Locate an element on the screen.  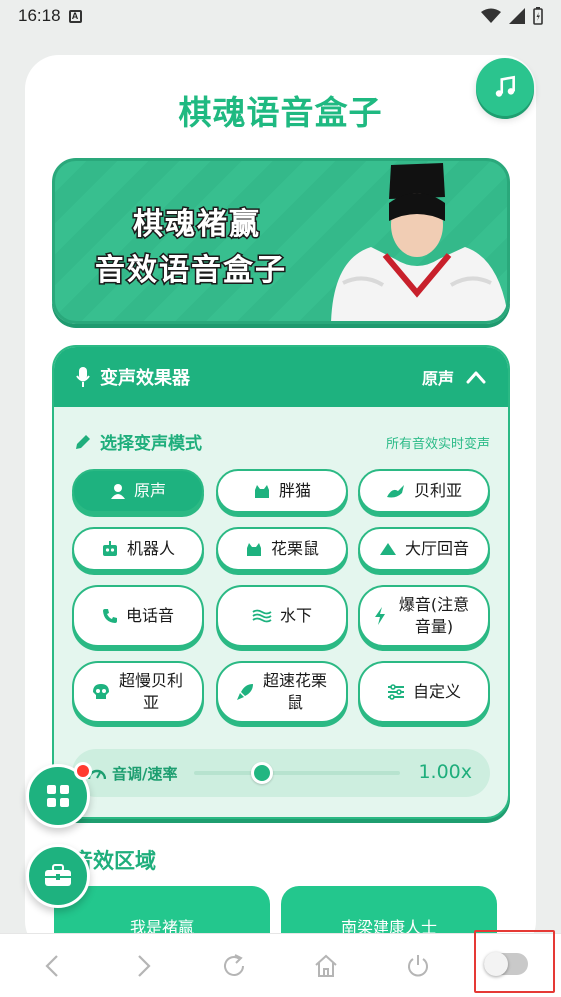
mode-button-distortion: 爆音(注意音量) is located at coordinates (424, 616).